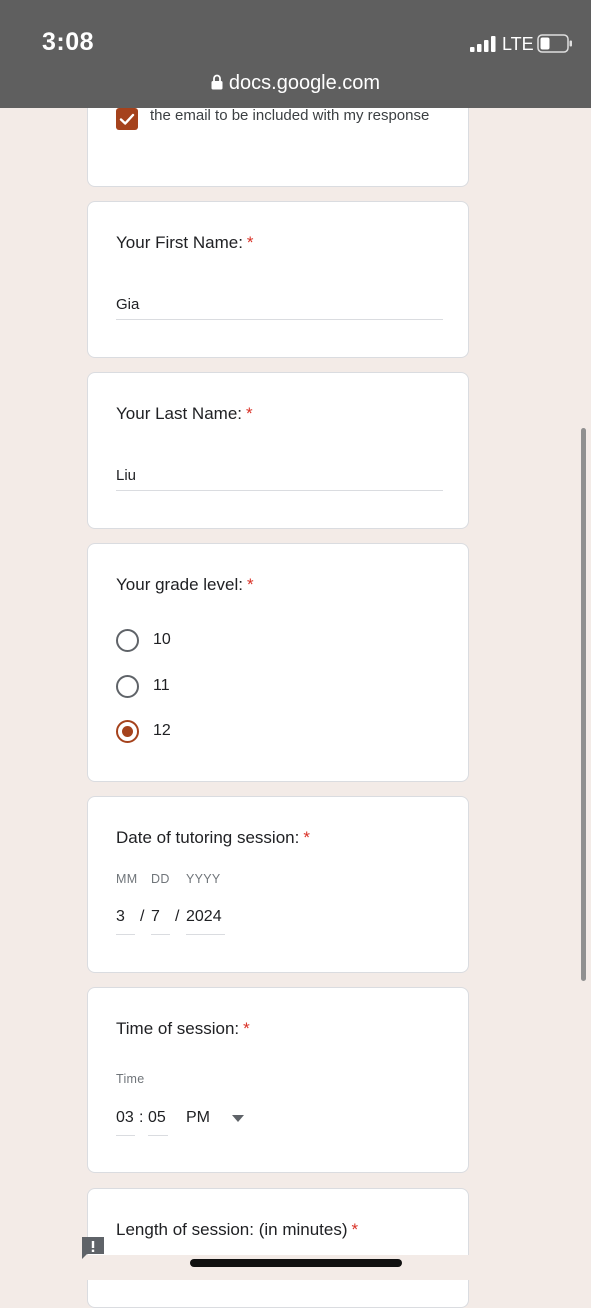  What do you see at coordinates (216, 687) in the screenshot?
I see `grade-option-11: 11` at bounding box center [216, 687].